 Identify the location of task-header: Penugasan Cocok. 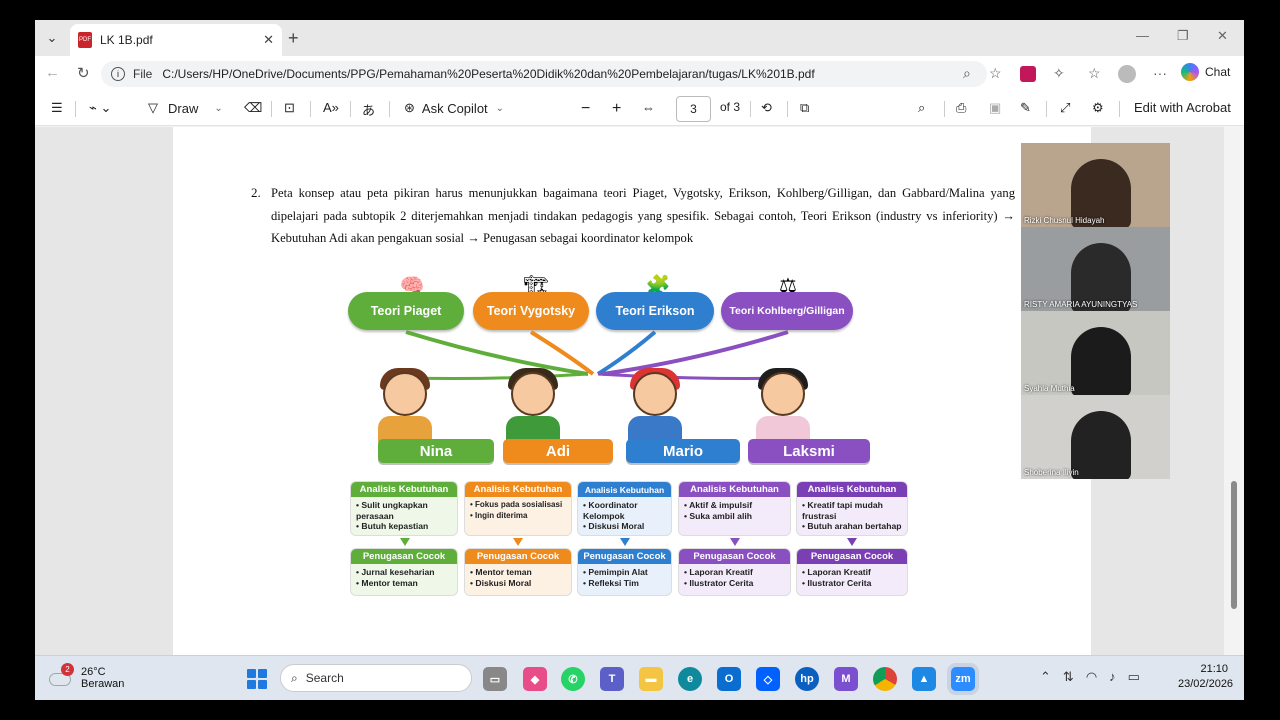
(734, 556).